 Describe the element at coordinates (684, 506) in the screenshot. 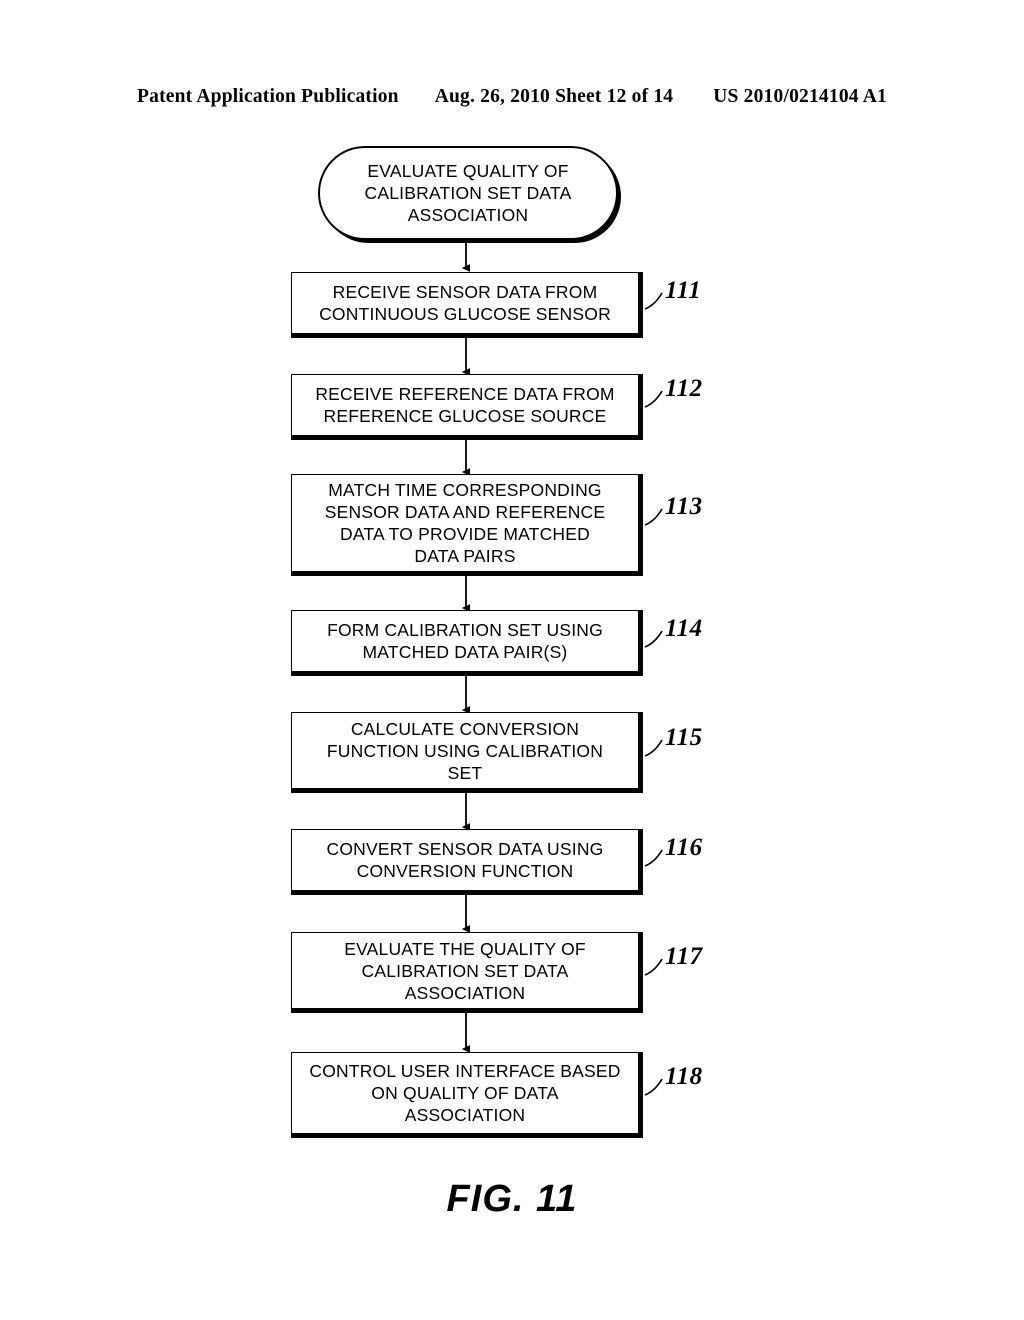

I see `ref-numeral-113: 113` at that location.